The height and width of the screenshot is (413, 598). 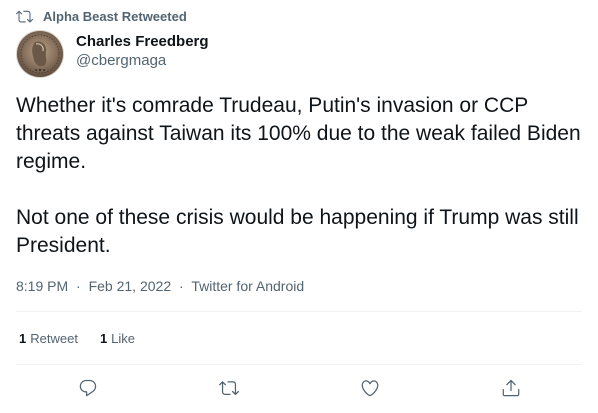 I want to click on retweet-button, so click(x=229, y=388).